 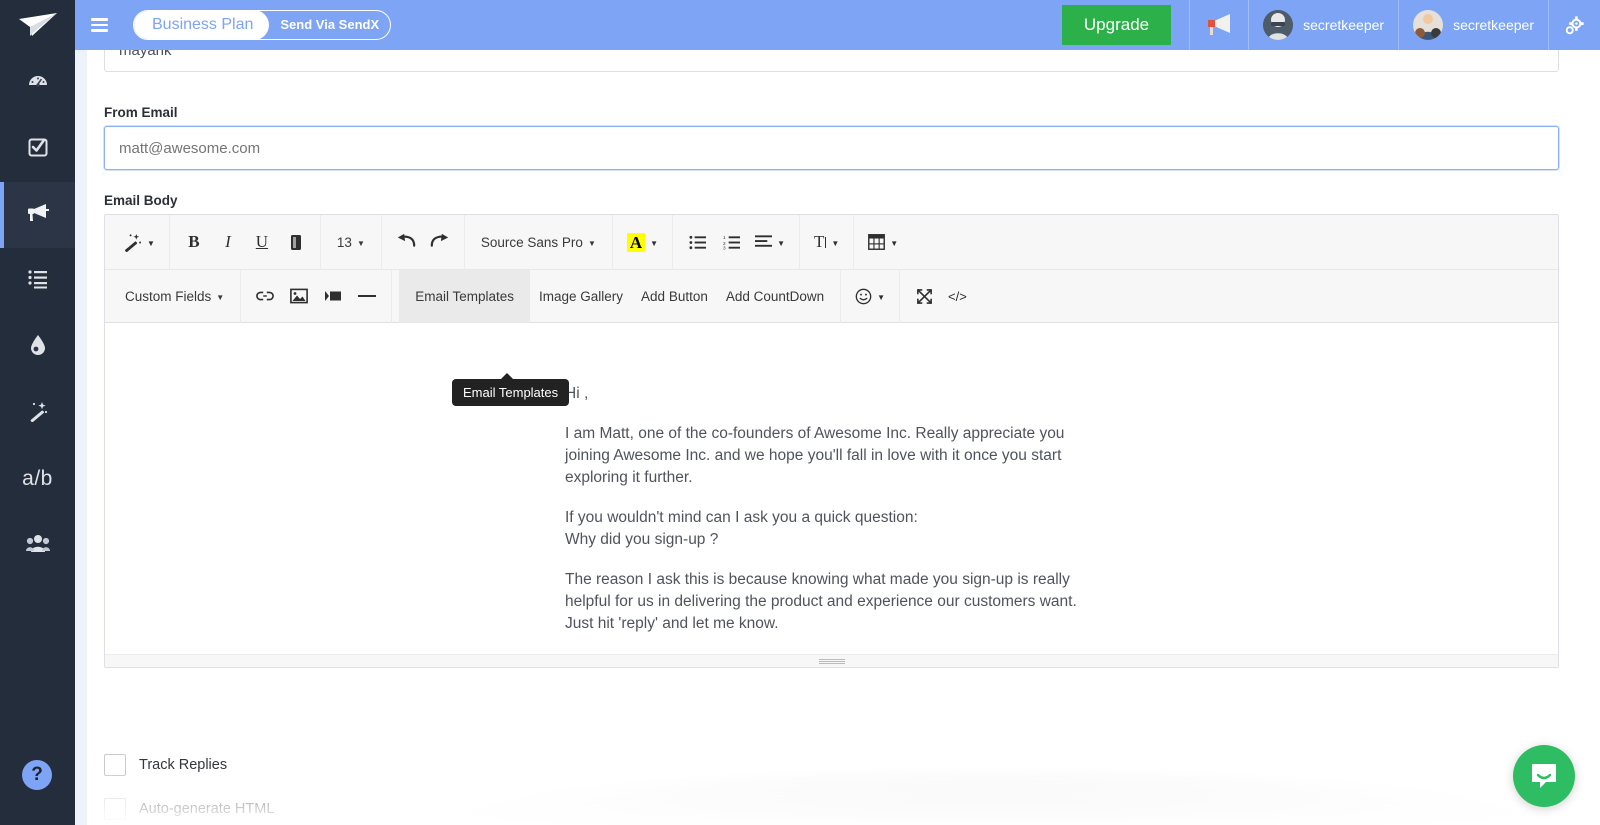 I want to click on redo-button, so click(x=440, y=242).